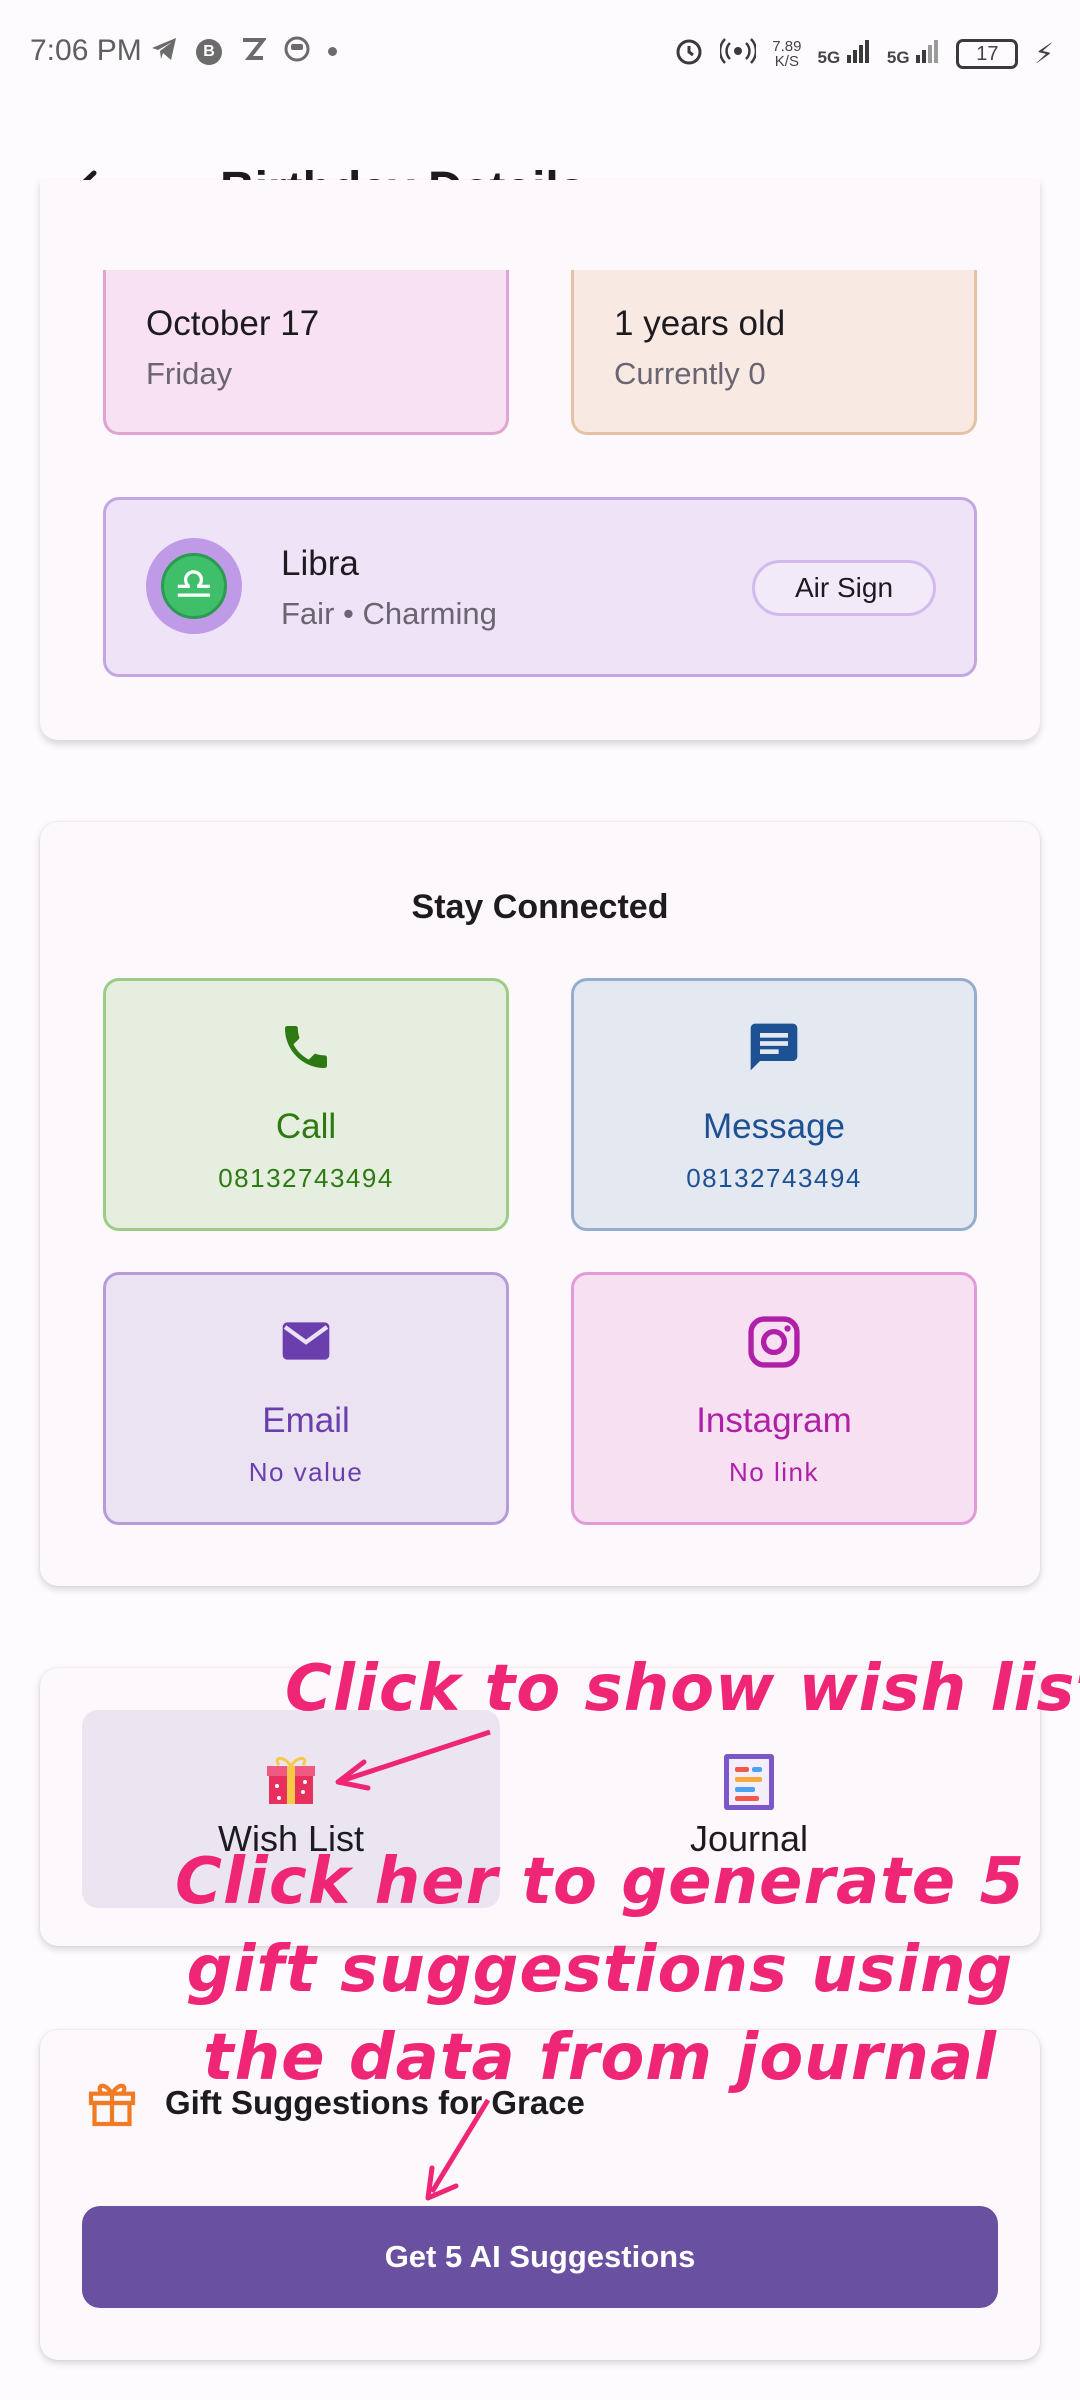 The height and width of the screenshot is (2400, 1080). I want to click on zodiac-name: Libra, so click(320, 563).